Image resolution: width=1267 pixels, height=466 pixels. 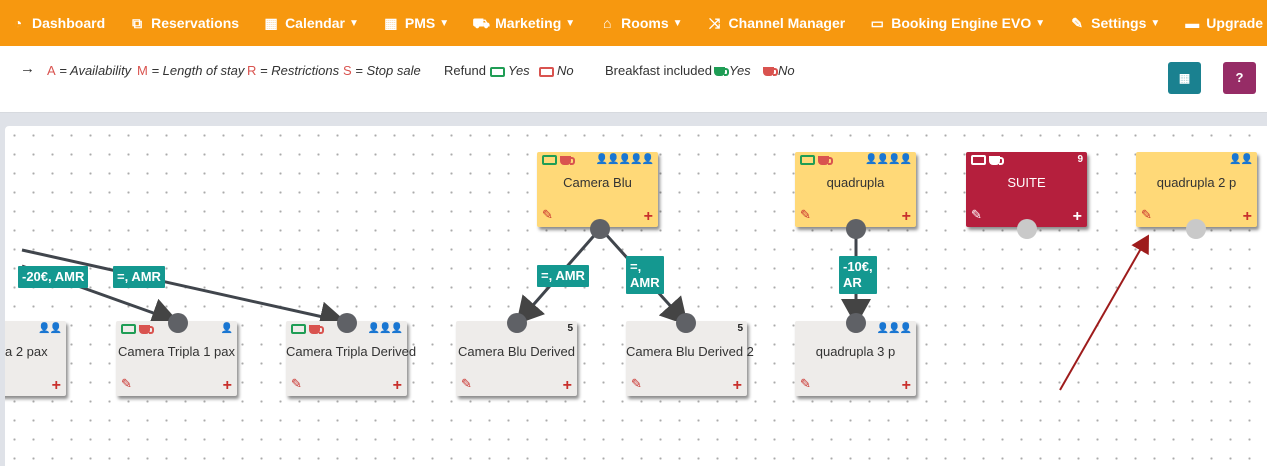 I want to click on occupancy-icon: 👤👤👤👤, so click(x=888, y=159).